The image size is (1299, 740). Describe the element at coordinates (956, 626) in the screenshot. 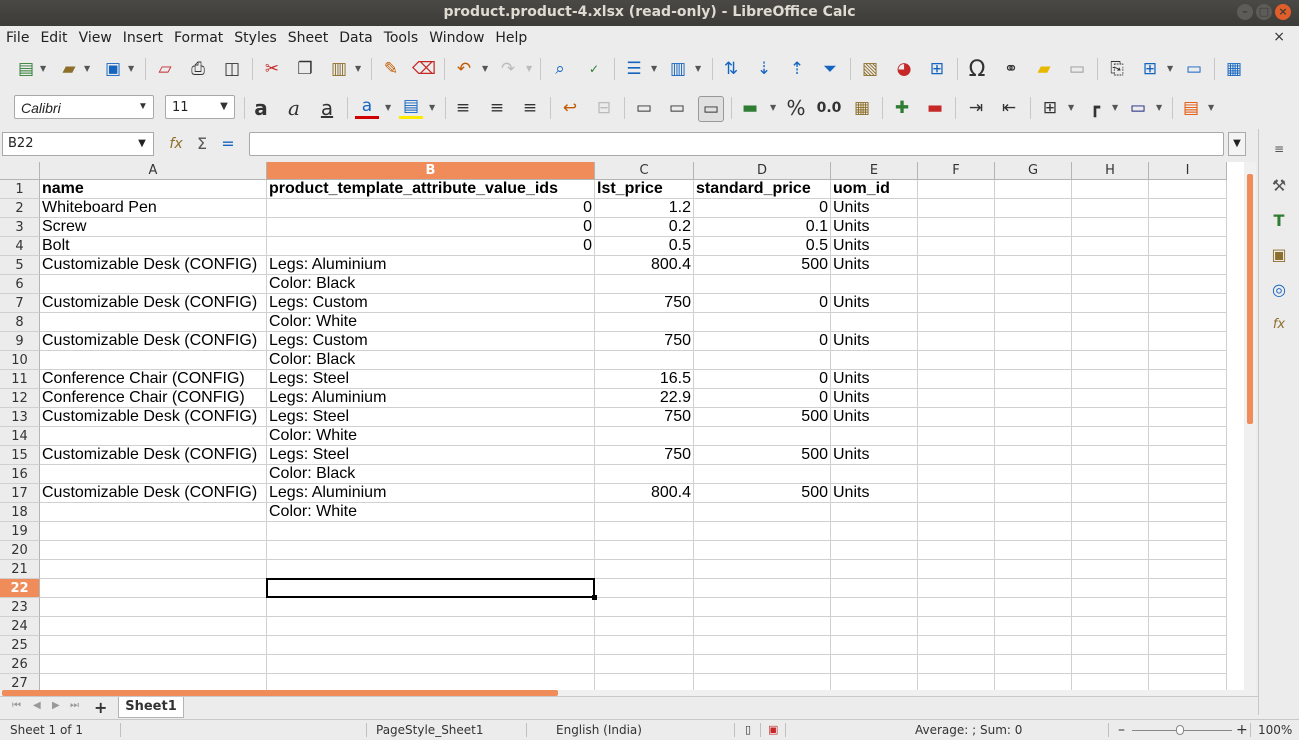

I see `cell-f24` at that location.